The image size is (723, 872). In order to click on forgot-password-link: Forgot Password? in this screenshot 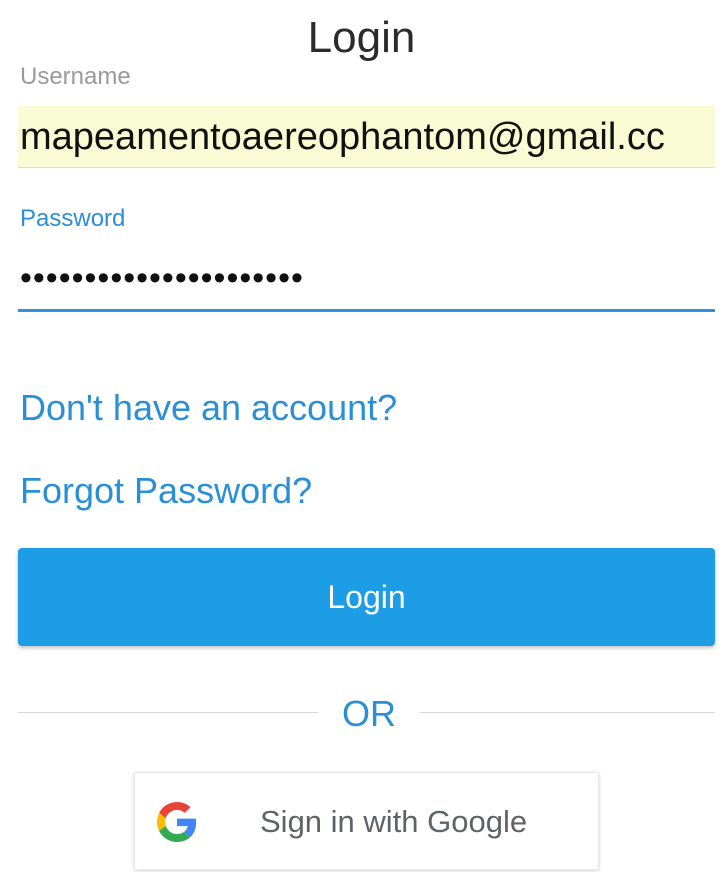, I will do `click(166, 491)`.